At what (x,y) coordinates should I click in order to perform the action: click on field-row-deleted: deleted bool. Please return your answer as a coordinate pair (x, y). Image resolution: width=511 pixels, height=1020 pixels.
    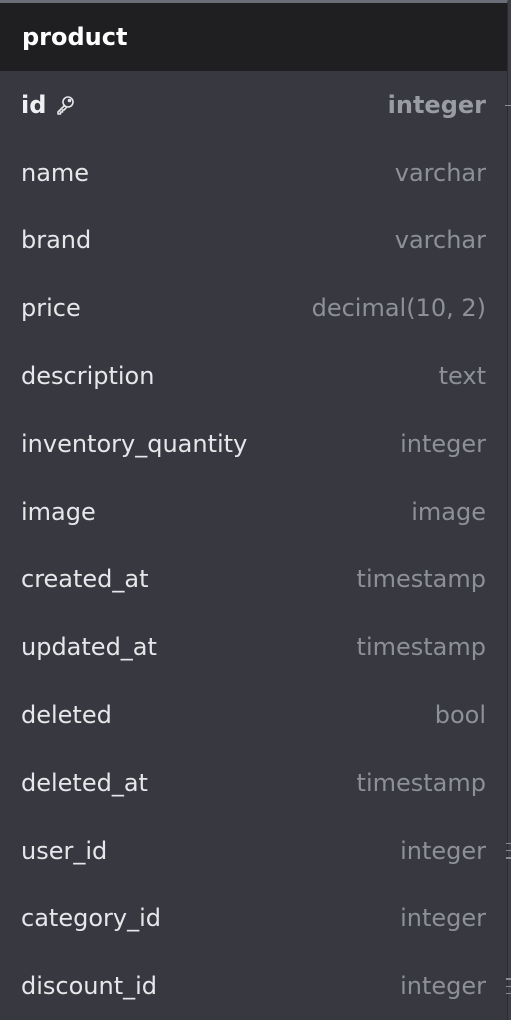
    Looking at the image, I should click on (253, 715).